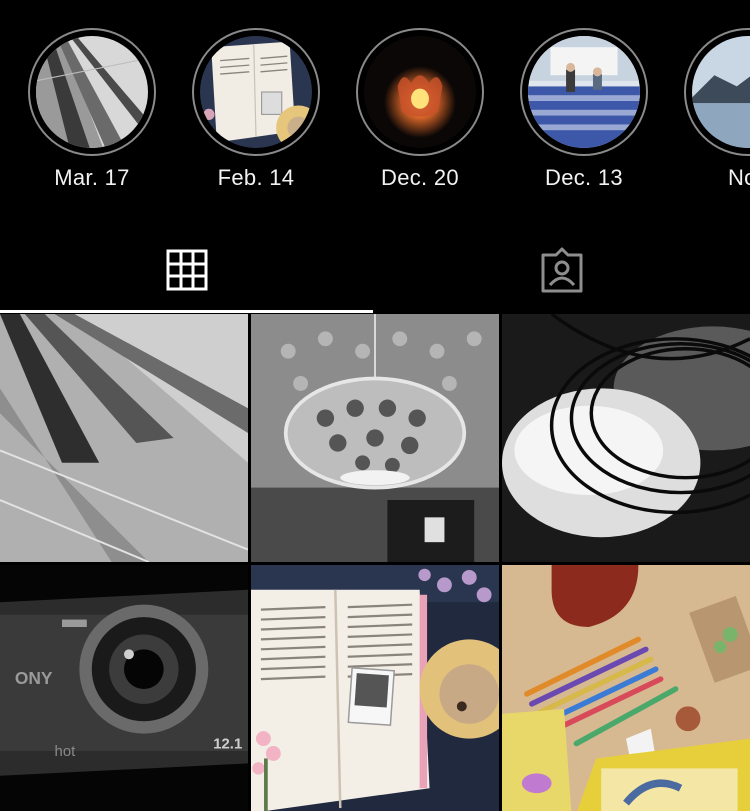 This screenshot has height=811, width=750. I want to click on grid-icon, so click(186, 270).